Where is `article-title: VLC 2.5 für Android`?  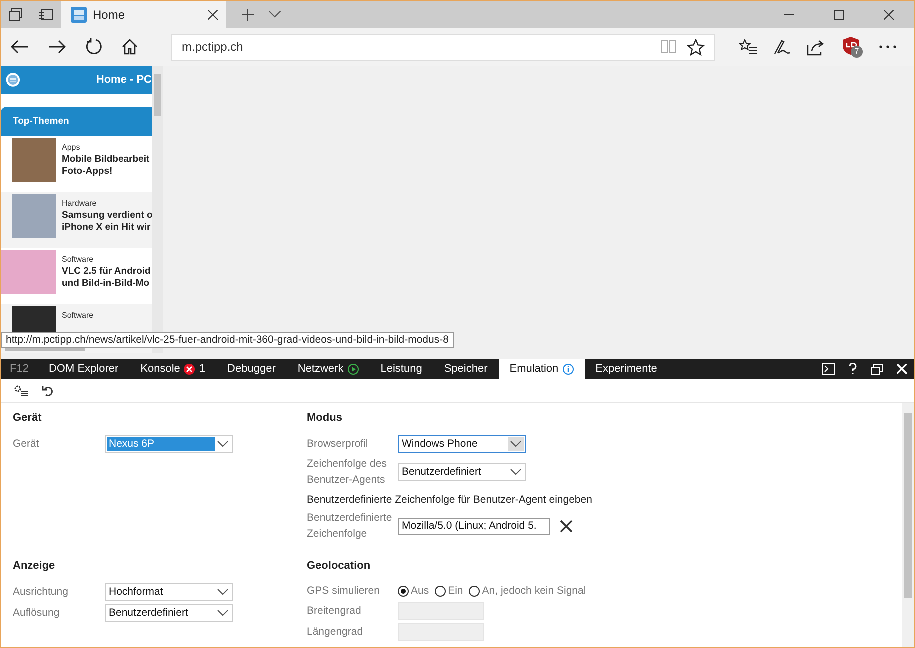
article-title: VLC 2.5 für Android is located at coordinates (106, 272).